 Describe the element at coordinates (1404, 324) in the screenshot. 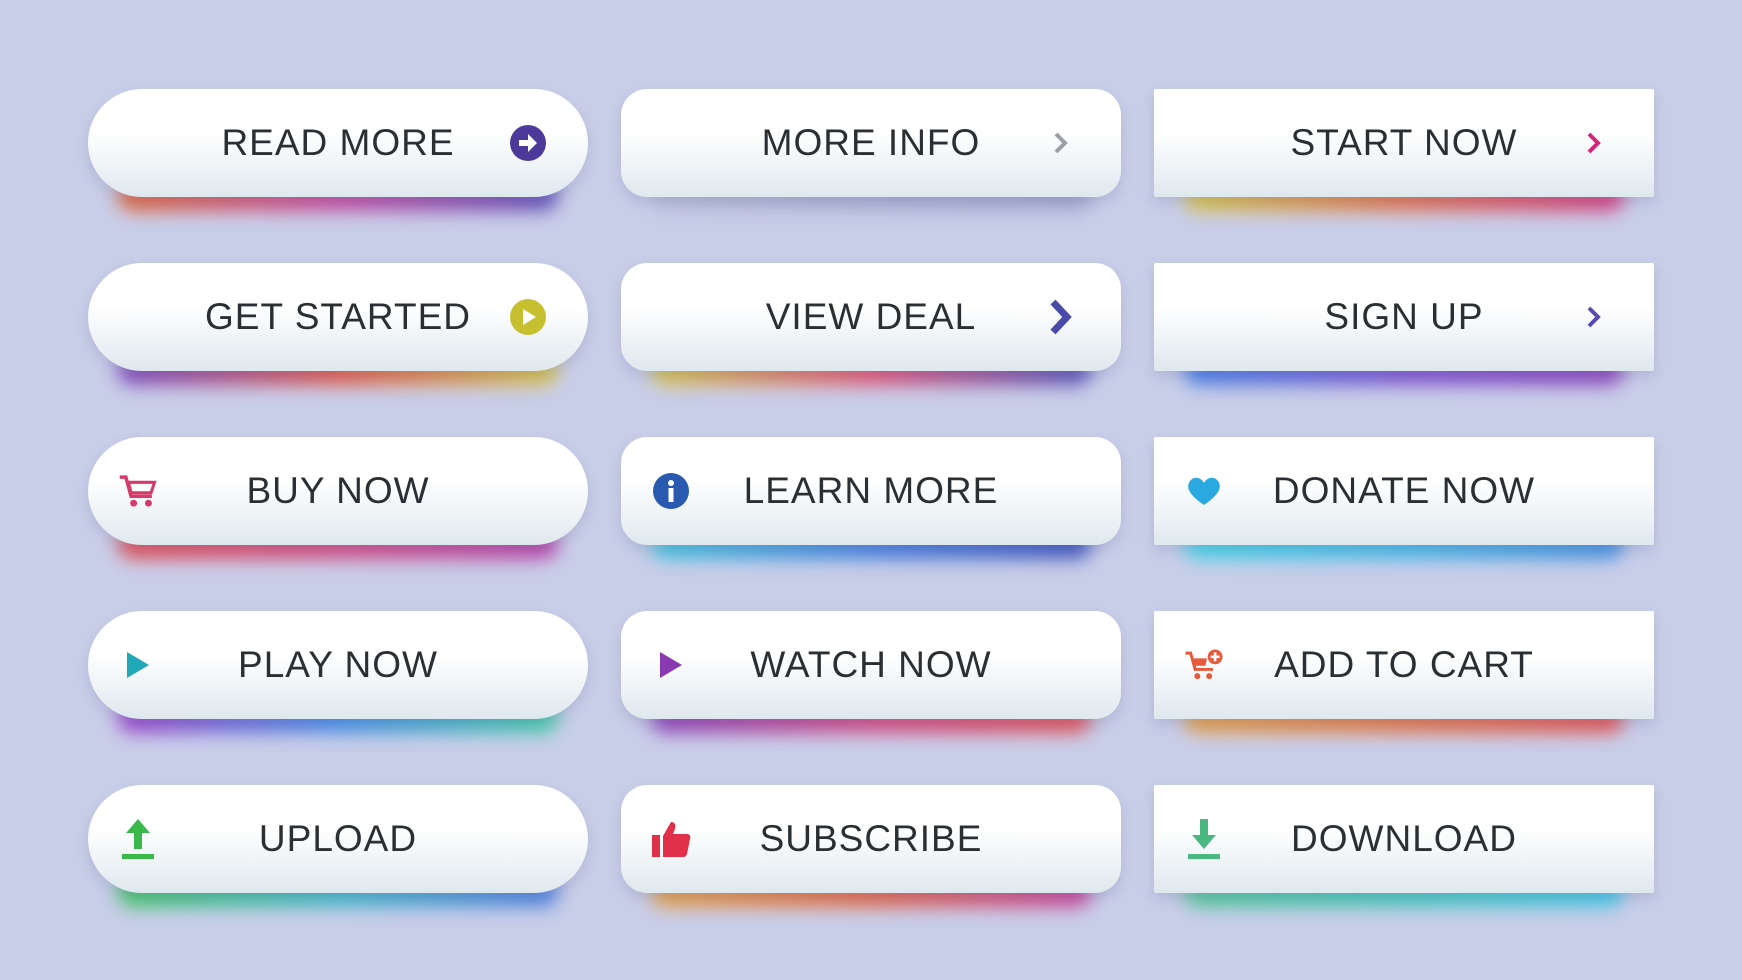

I see `sign-up-button: SIGN UP` at that location.